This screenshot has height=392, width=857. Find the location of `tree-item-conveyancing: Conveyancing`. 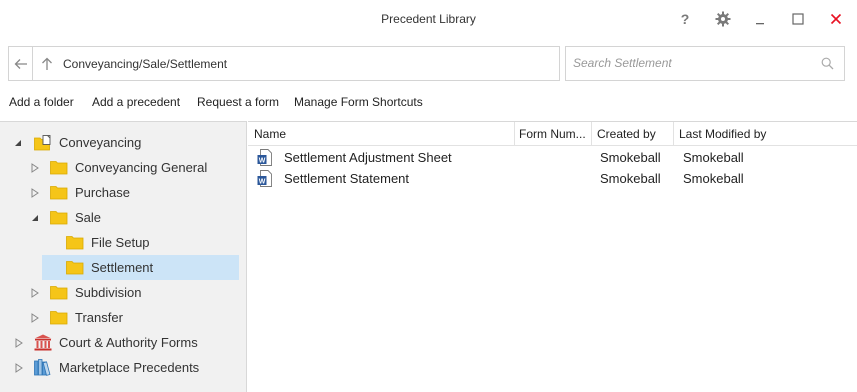

tree-item-conveyancing: Conveyancing is located at coordinates (123, 143).